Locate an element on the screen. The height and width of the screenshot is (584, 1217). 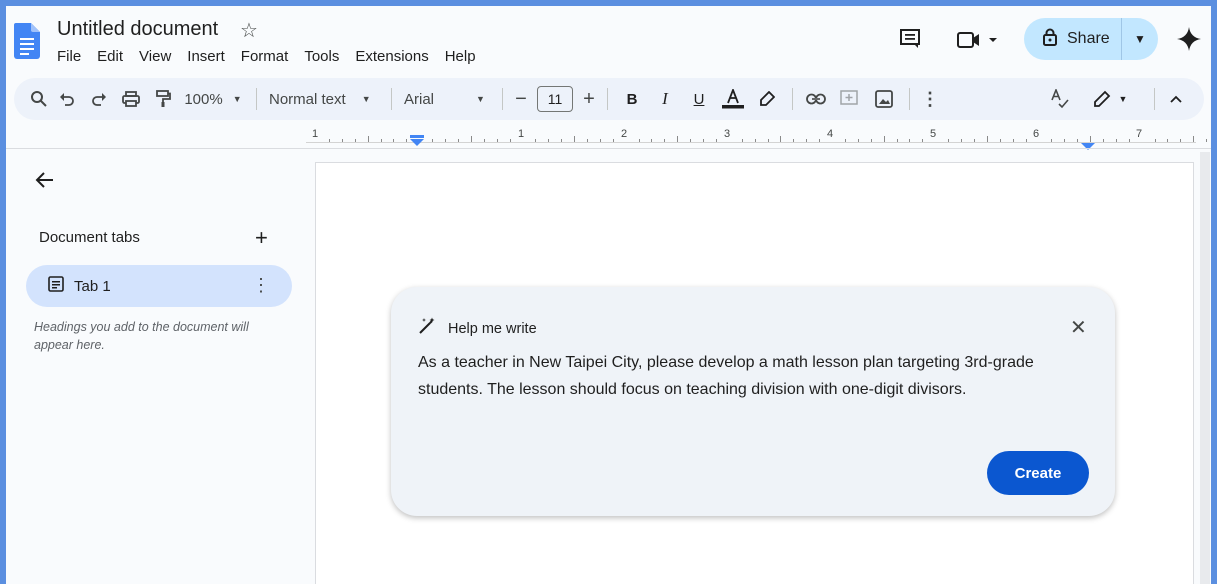
docs-logo-icon is located at coordinates (27, 41).